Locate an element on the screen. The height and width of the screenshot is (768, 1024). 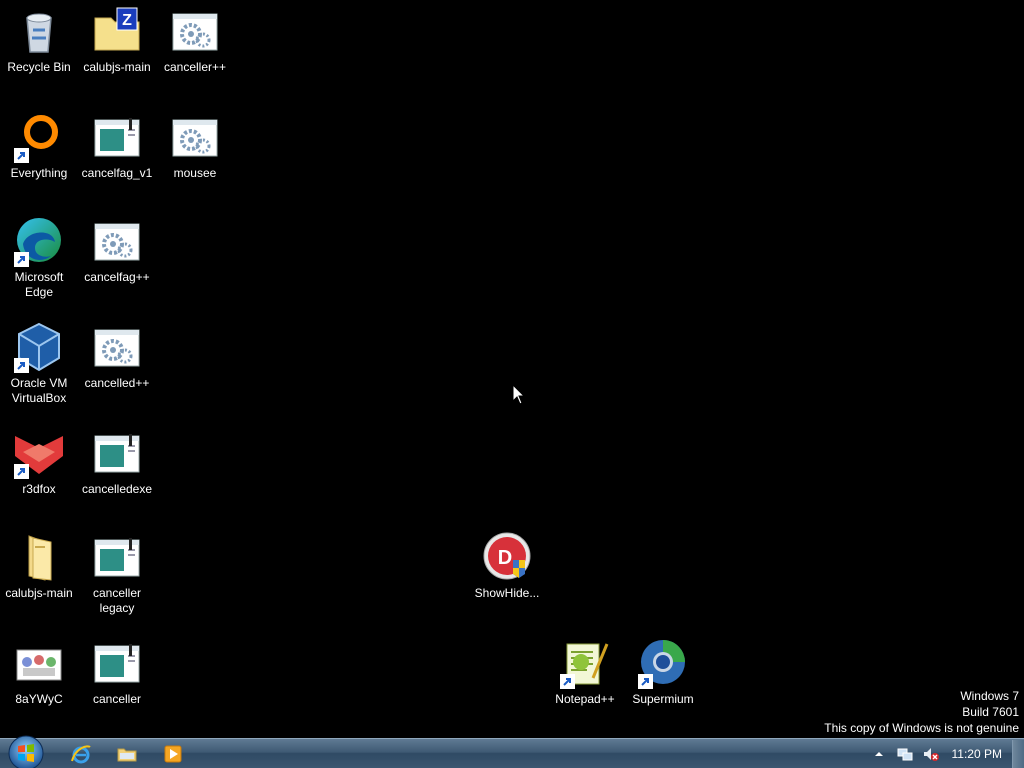
desktop-icon-mousee: mousee is located at coordinates (195, 146).